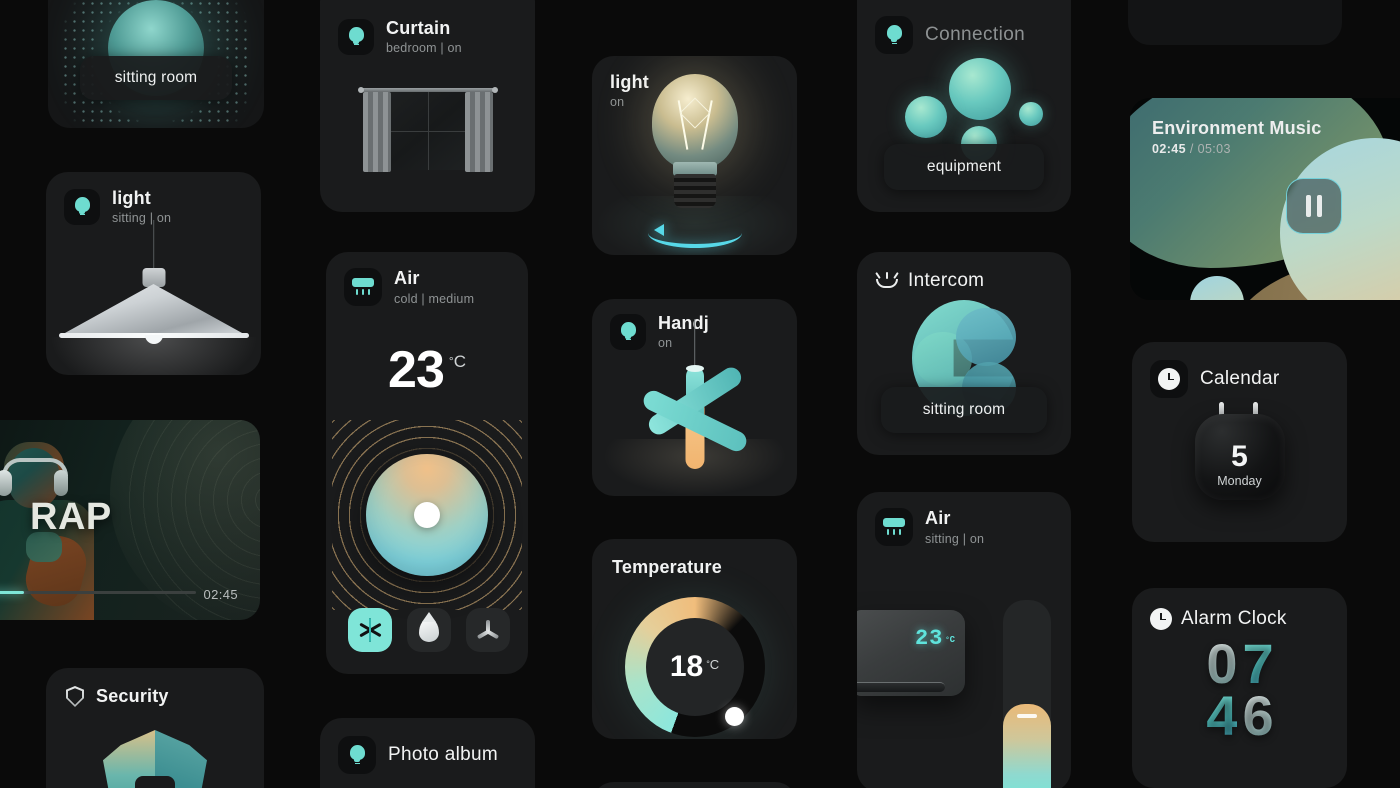  I want to click on alarm-digit-m2: 6, so click(1258, 715).